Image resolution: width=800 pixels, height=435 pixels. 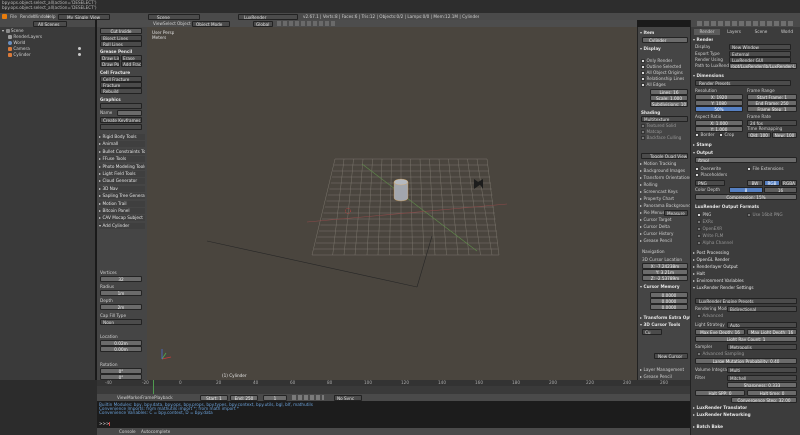 What do you see at coordinates (658, 164) in the screenshot?
I see `npanel-subpanel-0: Motion Tracking` at bounding box center [658, 164].